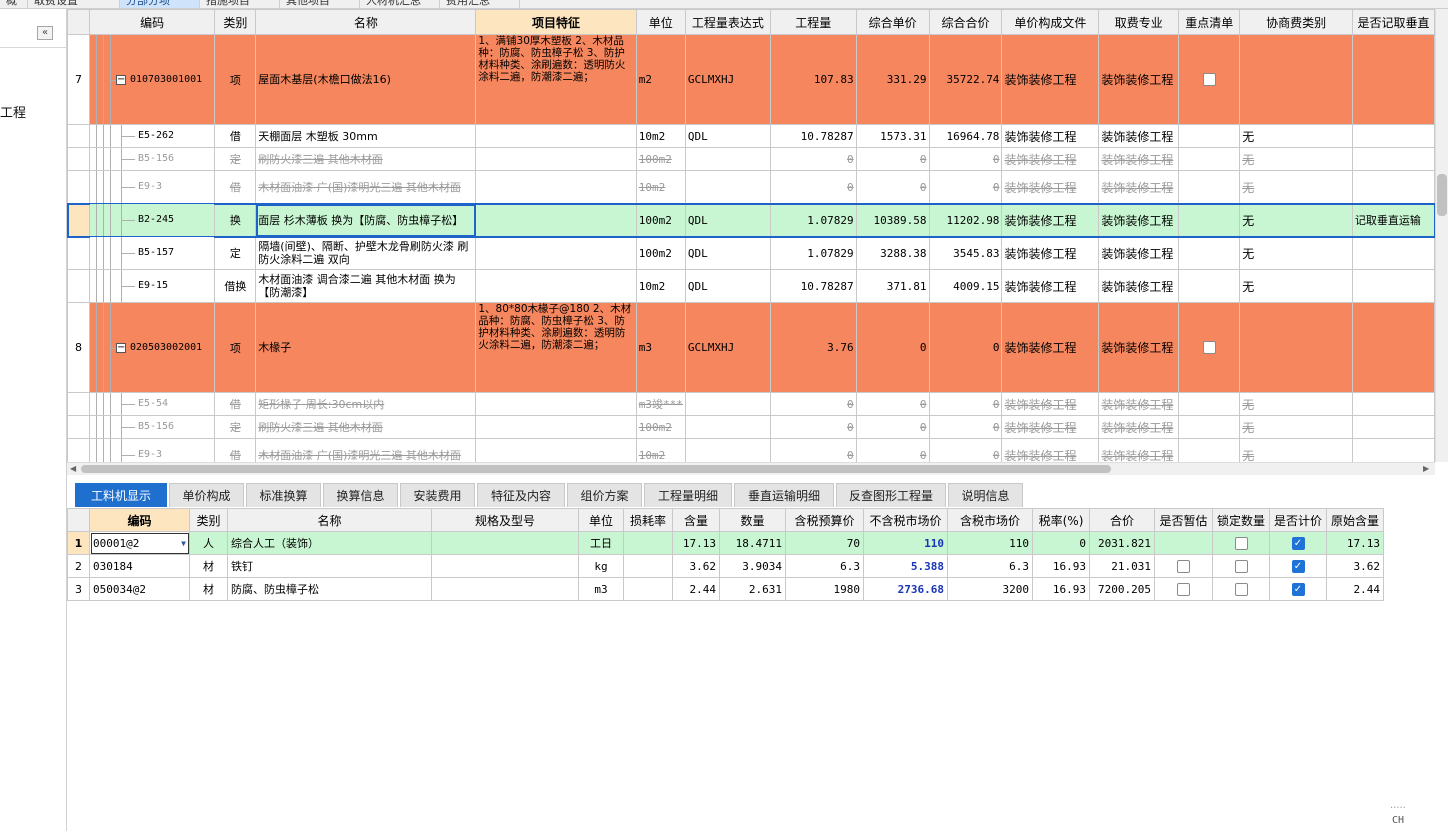 The width and height of the screenshot is (1448, 831). I want to click on code-cell: −010703001001, so click(152, 79).